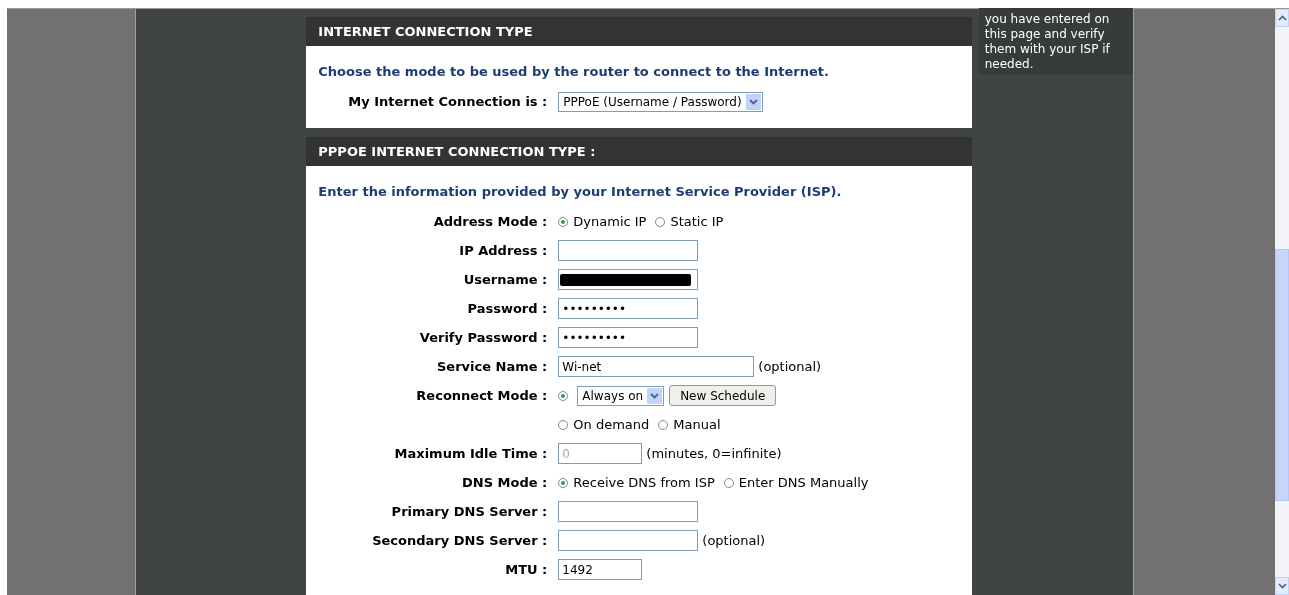 The height and width of the screenshot is (595, 1289). Describe the element at coordinates (639, 151) in the screenshot. I see `section-header: PPPOE INTERNET CONNECTION TYPE :` at that location.